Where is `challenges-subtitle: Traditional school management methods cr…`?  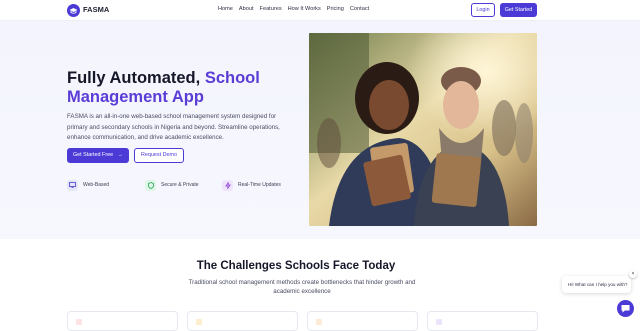 challenges-subtitle: Traditional school management methods cr… is located at coordinates (302, 287).